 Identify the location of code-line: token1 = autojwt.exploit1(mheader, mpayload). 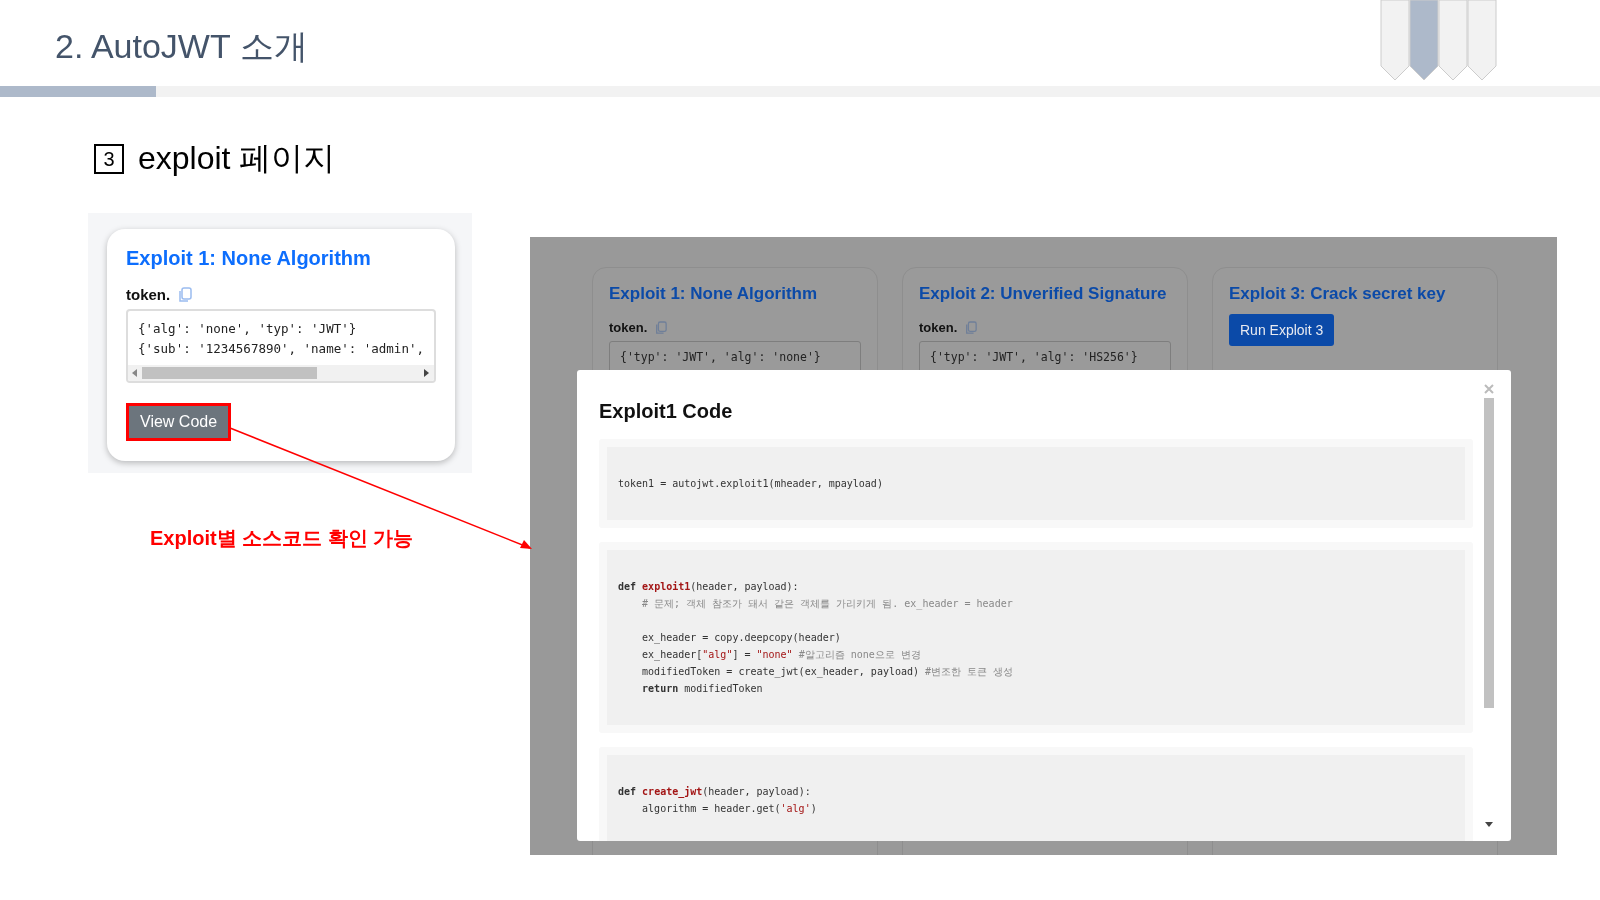
(751, 484).